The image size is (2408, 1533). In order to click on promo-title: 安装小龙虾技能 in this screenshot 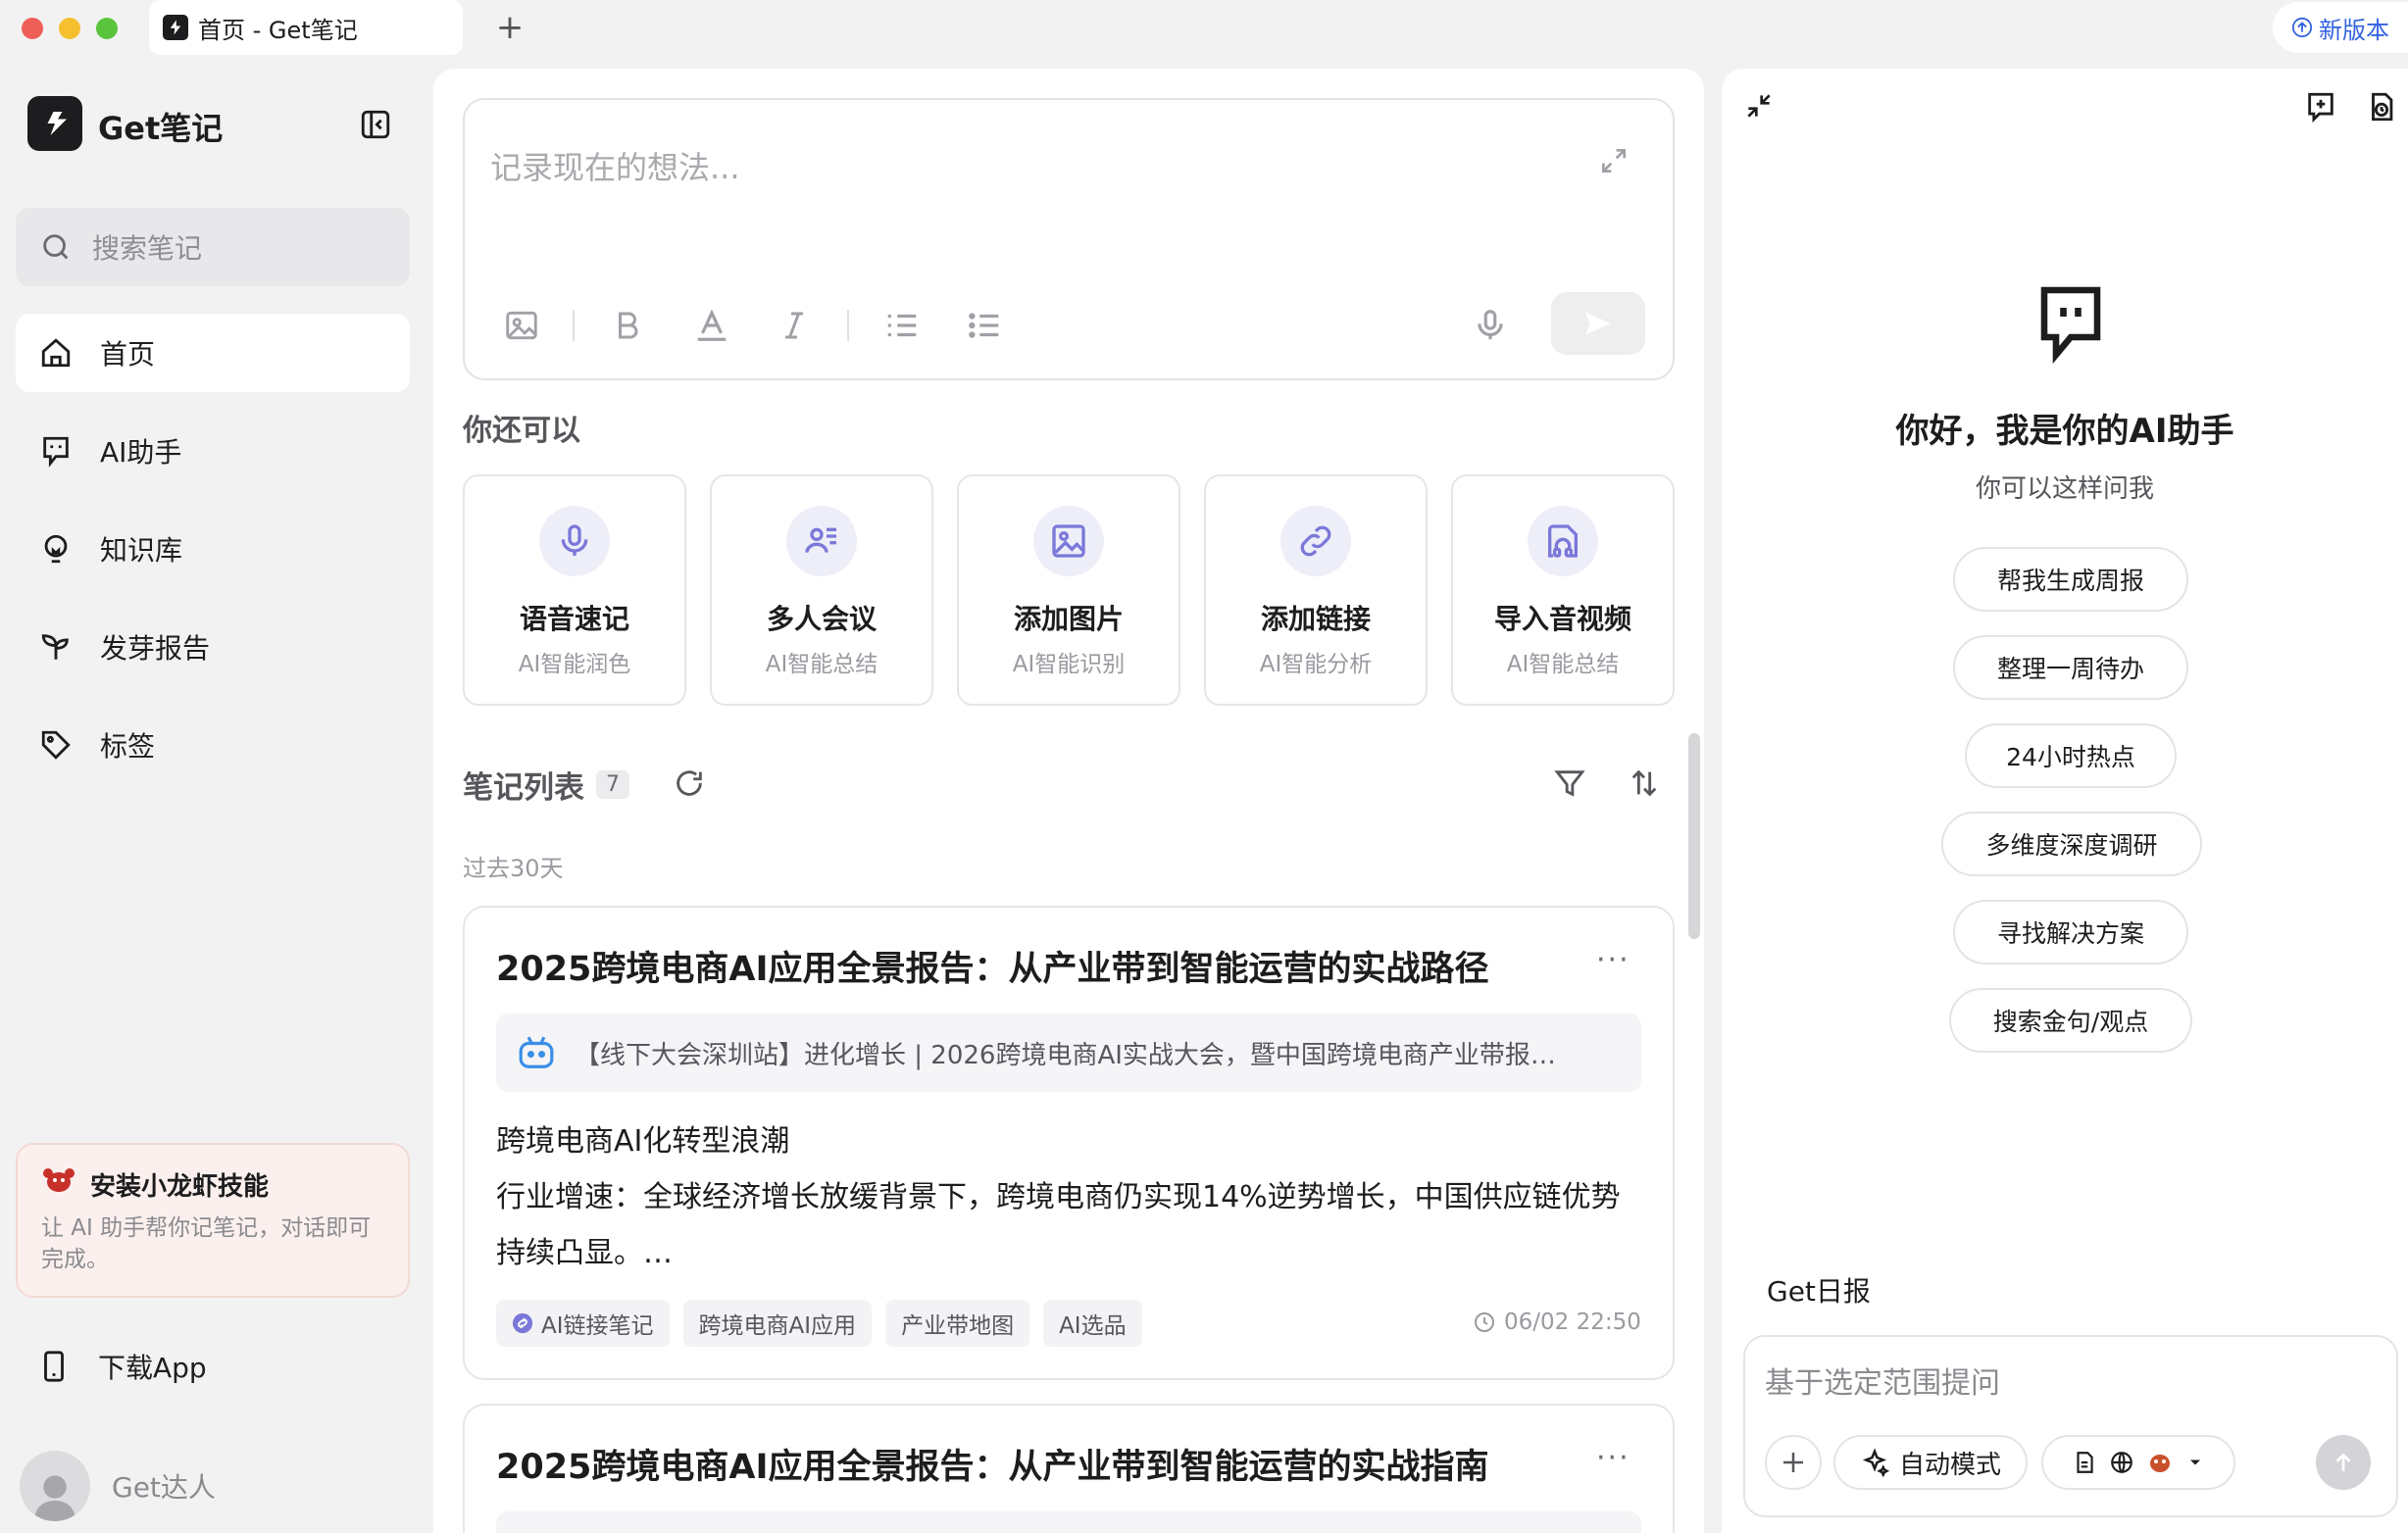, I will do `click(180, 1187)`.